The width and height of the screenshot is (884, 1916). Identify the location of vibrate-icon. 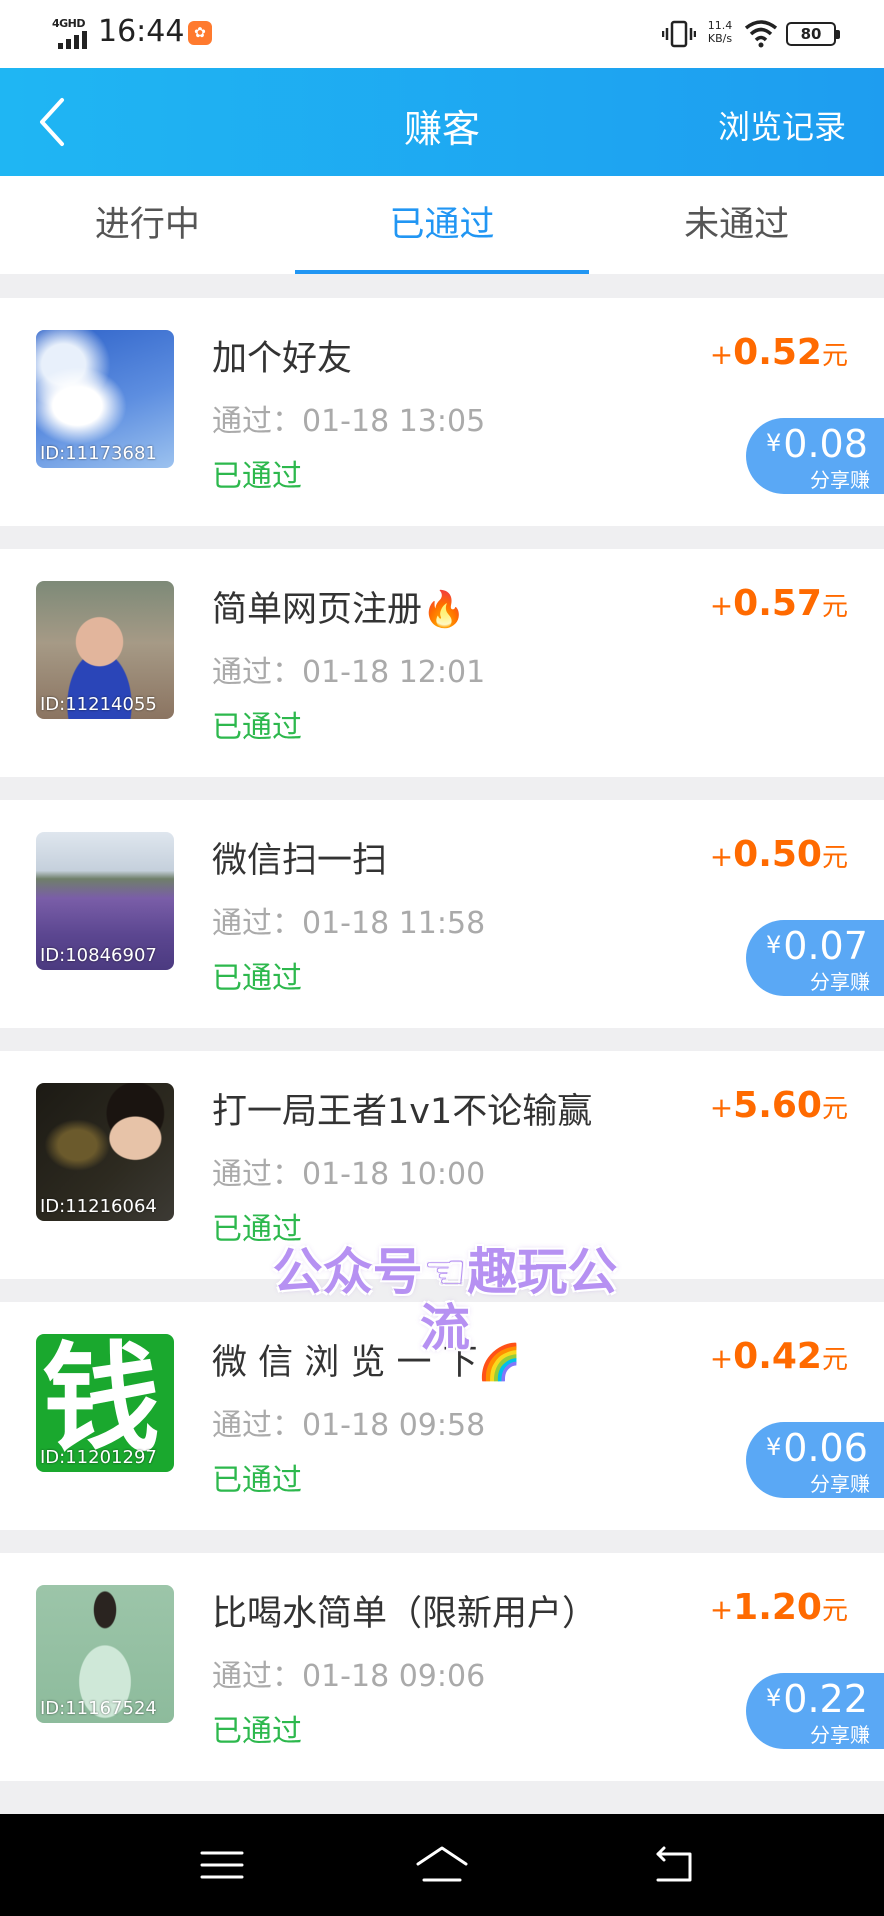
(679, 34).